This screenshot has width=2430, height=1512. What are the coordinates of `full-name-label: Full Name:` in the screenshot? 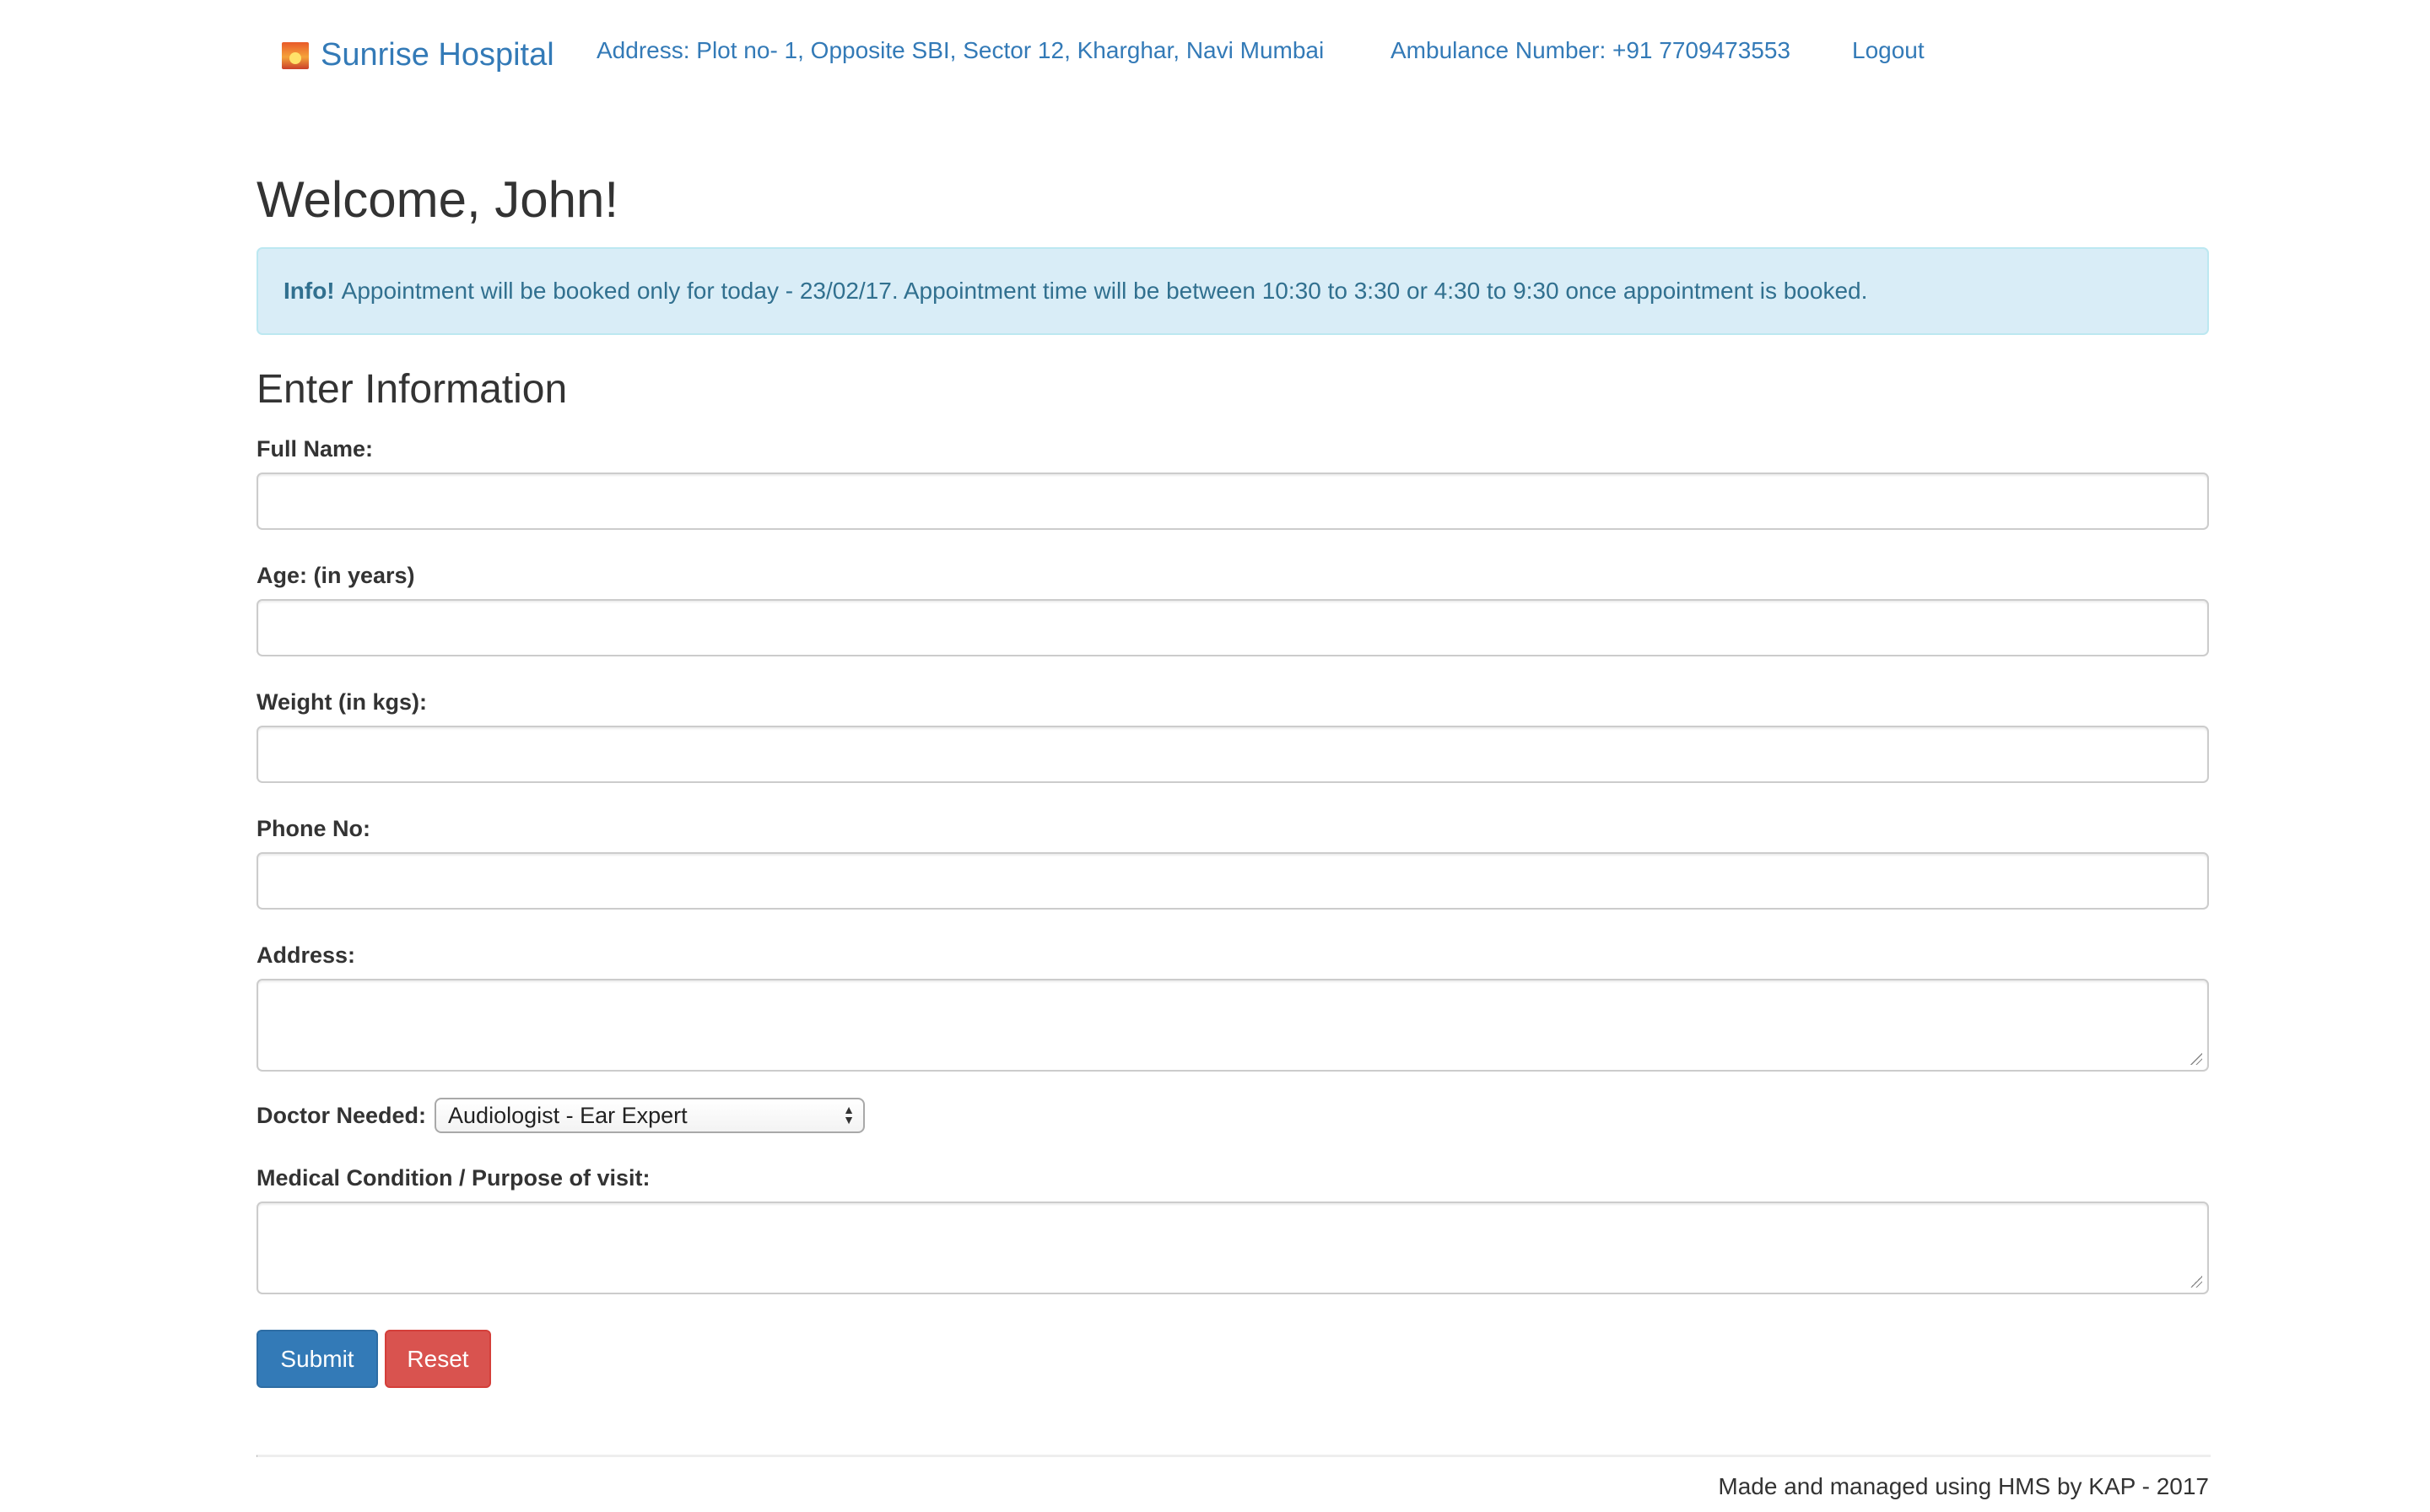 It's located at (315, 449).